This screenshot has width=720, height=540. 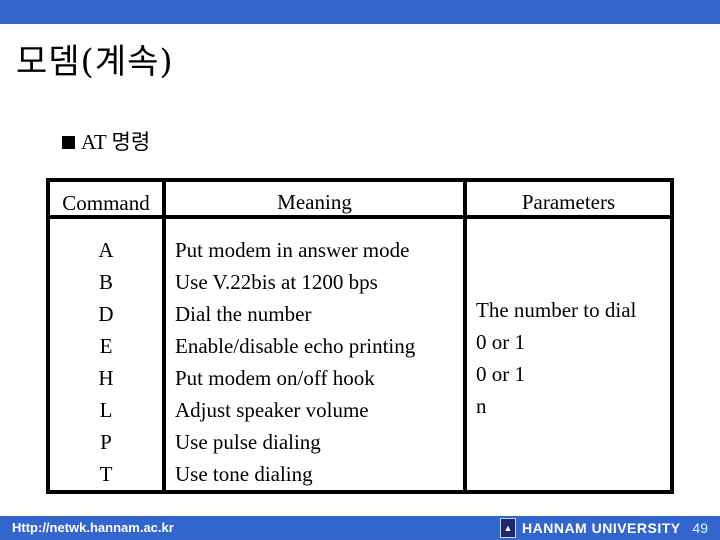 What do you see at coordinates (244, 474) in the screenshot?
I see `meaning-cell: Use tone dialing` at bounding box center [244, 474].